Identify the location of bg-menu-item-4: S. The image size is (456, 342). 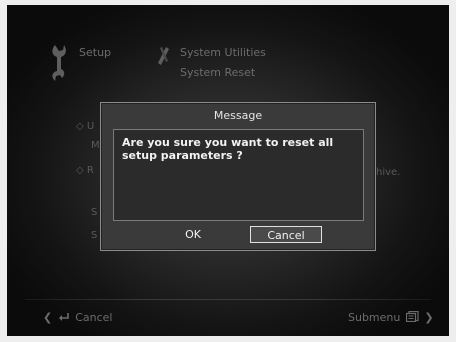
(94, 235).